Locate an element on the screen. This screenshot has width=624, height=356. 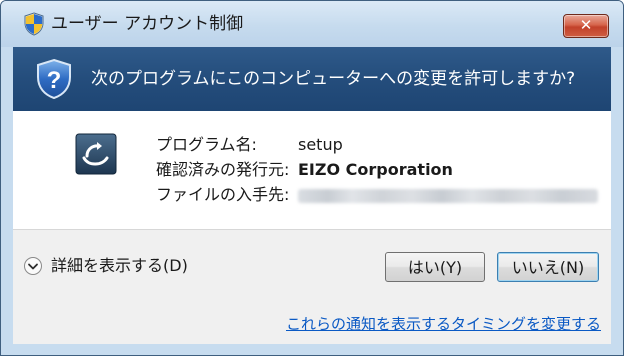
show-details-label: 詳細を表示する(D) is located at coordinates (119, 266).